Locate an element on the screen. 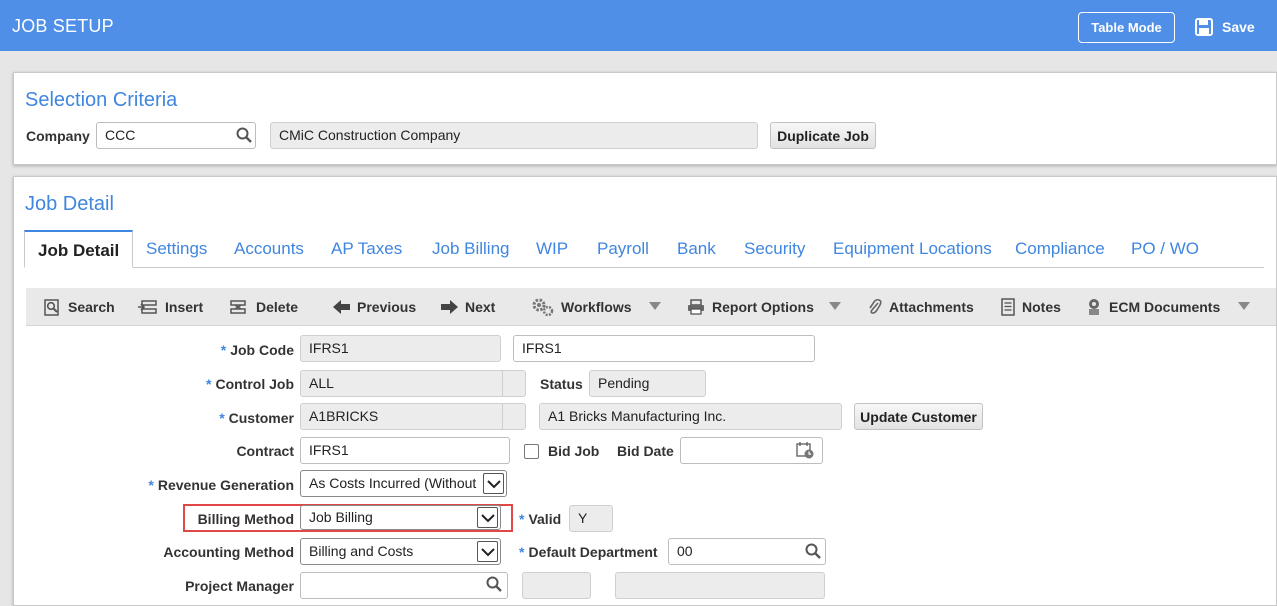  revenue-generation-label-text: Revenue Generation is located at coordinates (225, 485).